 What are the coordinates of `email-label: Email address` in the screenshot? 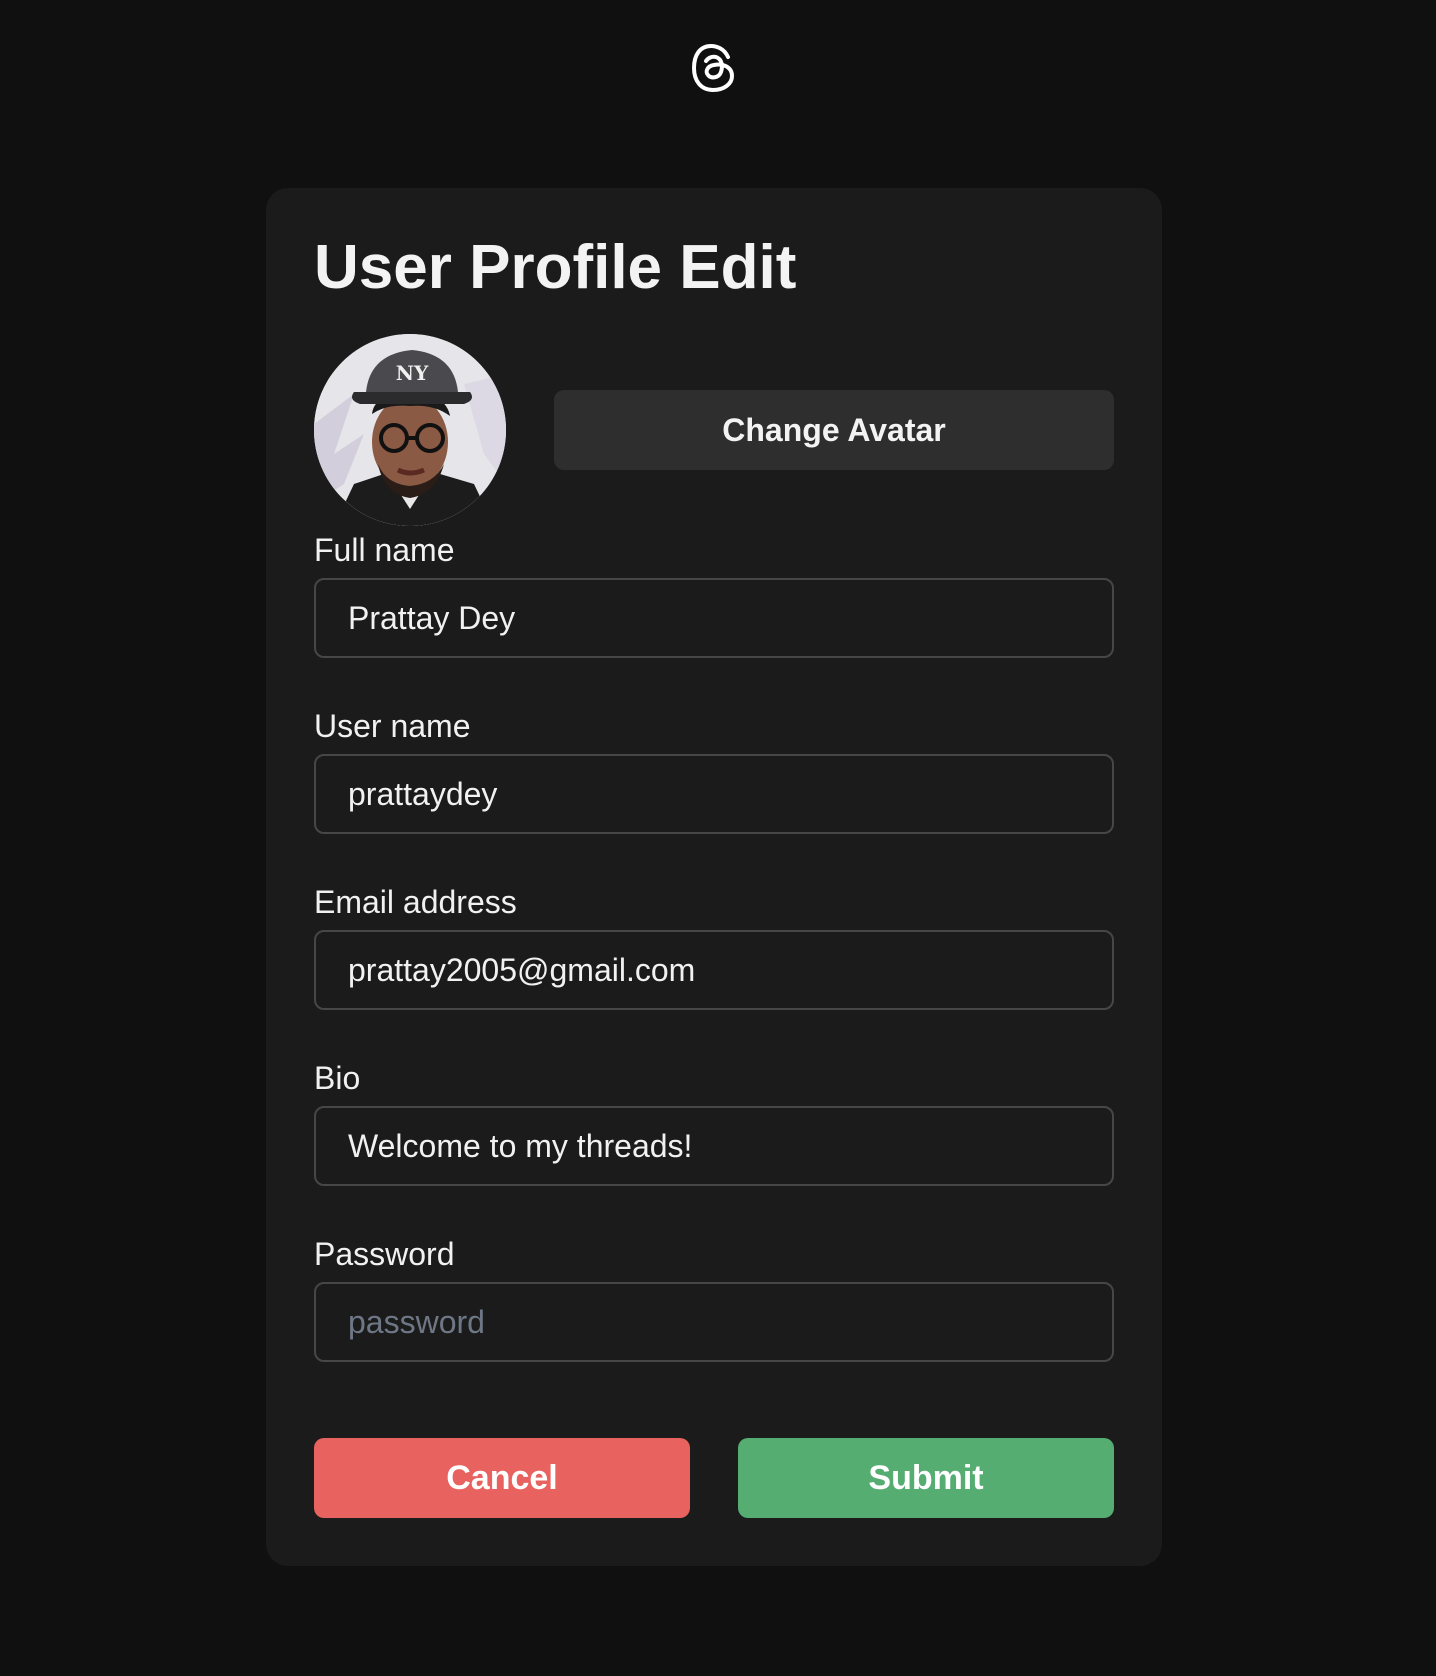 It's located at (415, 902).